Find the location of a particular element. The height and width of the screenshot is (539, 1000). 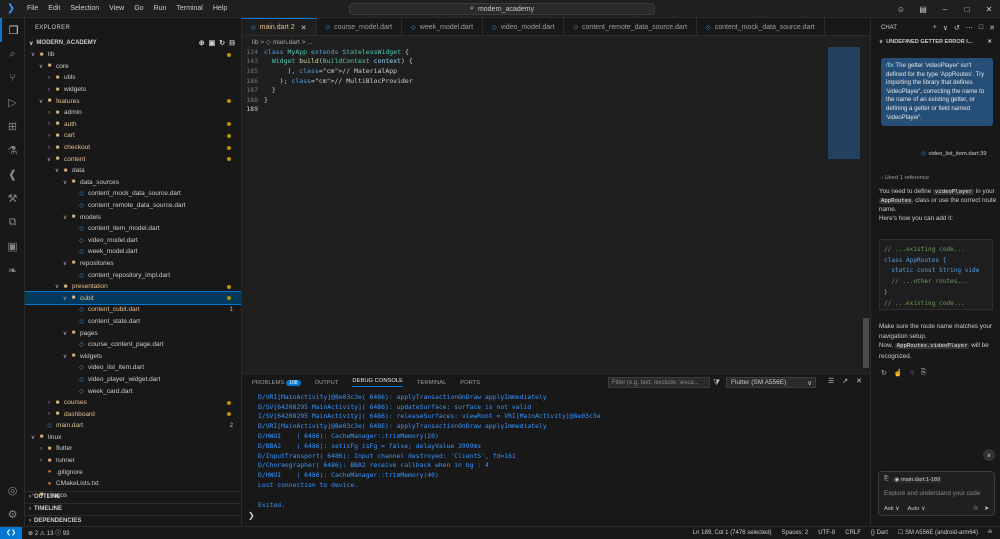

code-line: 188} is located at coordinates (529, 100).